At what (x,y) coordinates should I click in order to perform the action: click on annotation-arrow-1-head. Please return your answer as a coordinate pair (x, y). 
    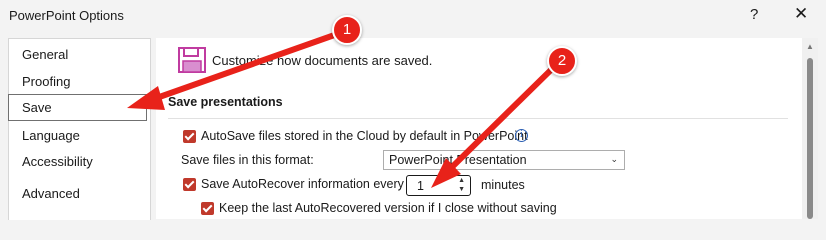
    Looking at the image, I should click on (146, 98).